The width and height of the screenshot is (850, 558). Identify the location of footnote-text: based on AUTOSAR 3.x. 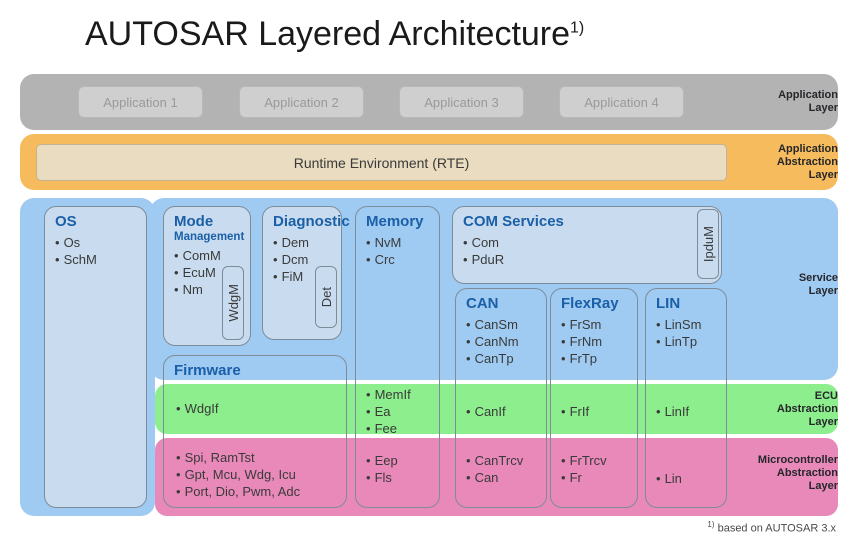
(776, 528).